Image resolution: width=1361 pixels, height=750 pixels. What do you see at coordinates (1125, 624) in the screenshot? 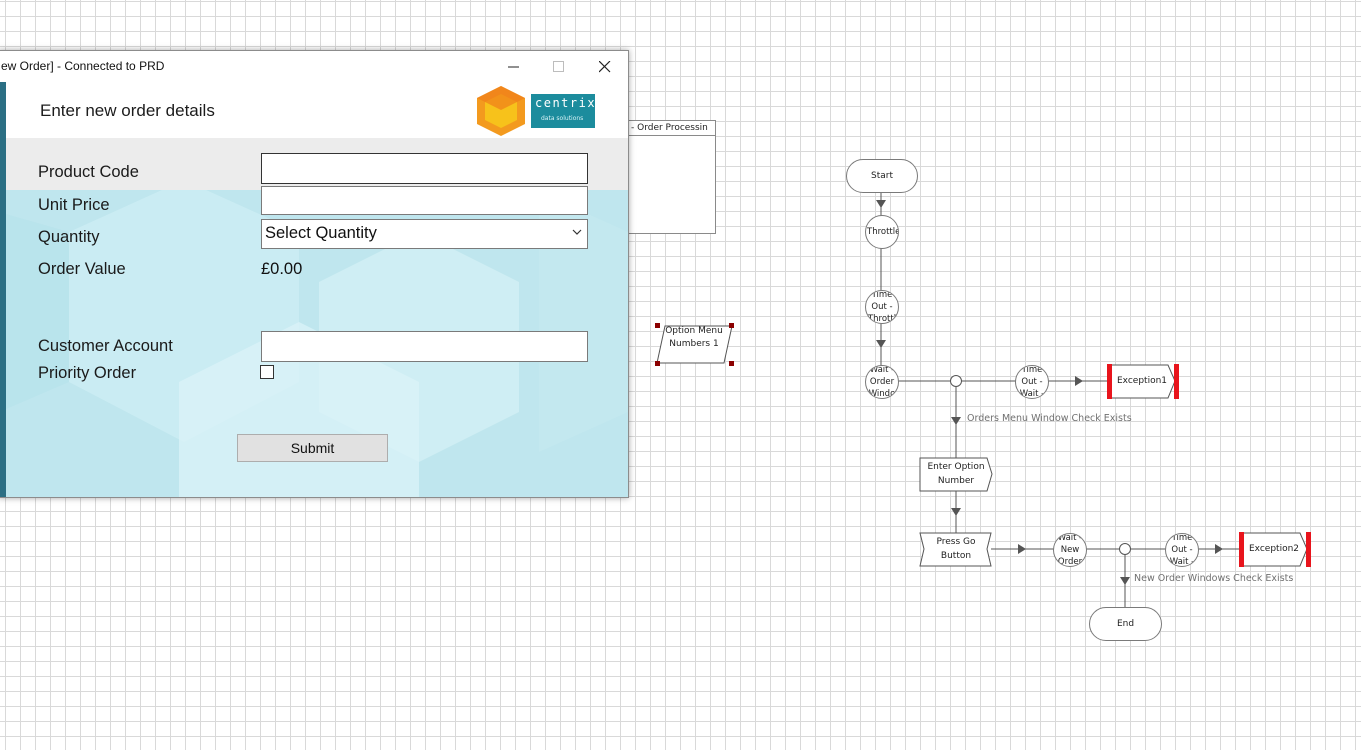
I see `end-node: End` at bounding box center [1125, 624].